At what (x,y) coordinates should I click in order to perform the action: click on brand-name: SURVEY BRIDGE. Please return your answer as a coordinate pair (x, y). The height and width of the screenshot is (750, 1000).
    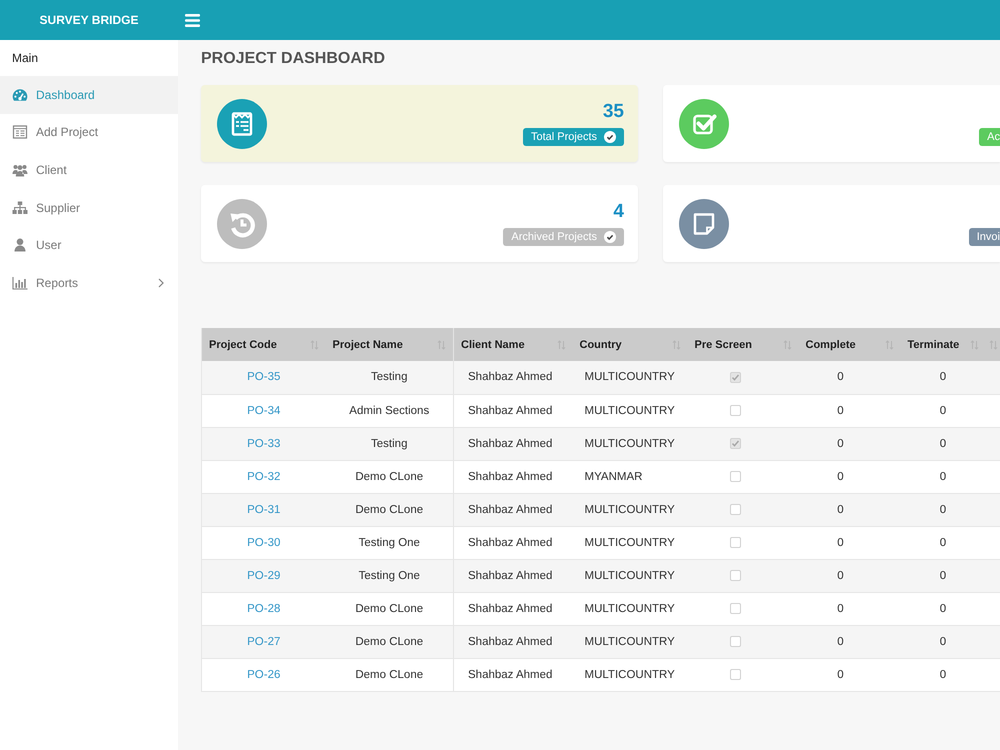
    Looking at the image, I should click on (89, 20).